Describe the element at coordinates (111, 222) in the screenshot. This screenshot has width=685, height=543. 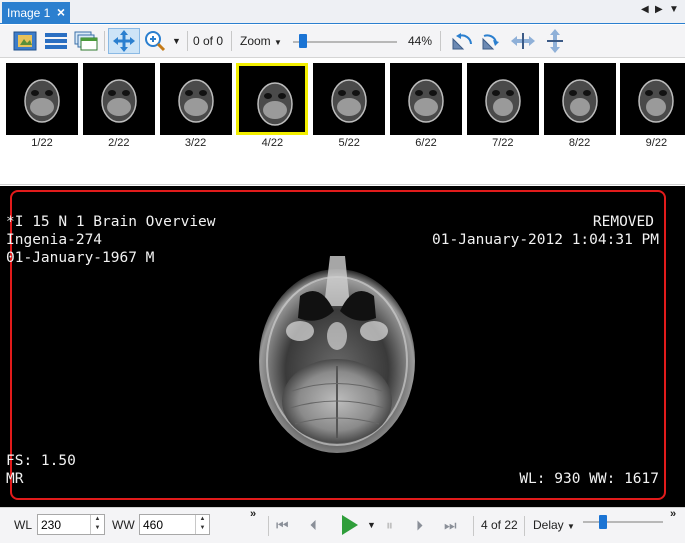
I see `overlay-series-name: *I 15 N 1 Brain Overview` at that location.